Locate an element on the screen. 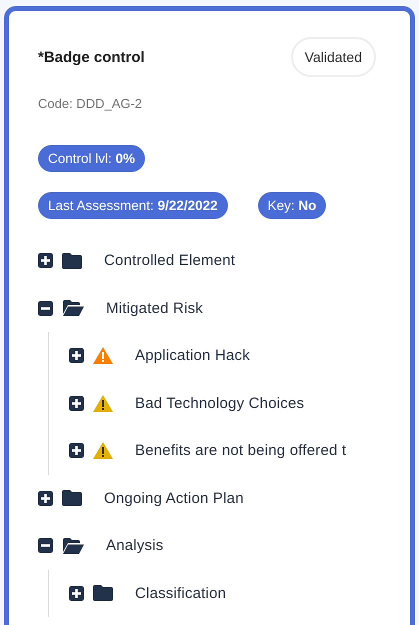 Image resolution: width=419 pixels, height=625 pixels. info-badge: Control lvl: 0% is located at coordinates (92, 158).